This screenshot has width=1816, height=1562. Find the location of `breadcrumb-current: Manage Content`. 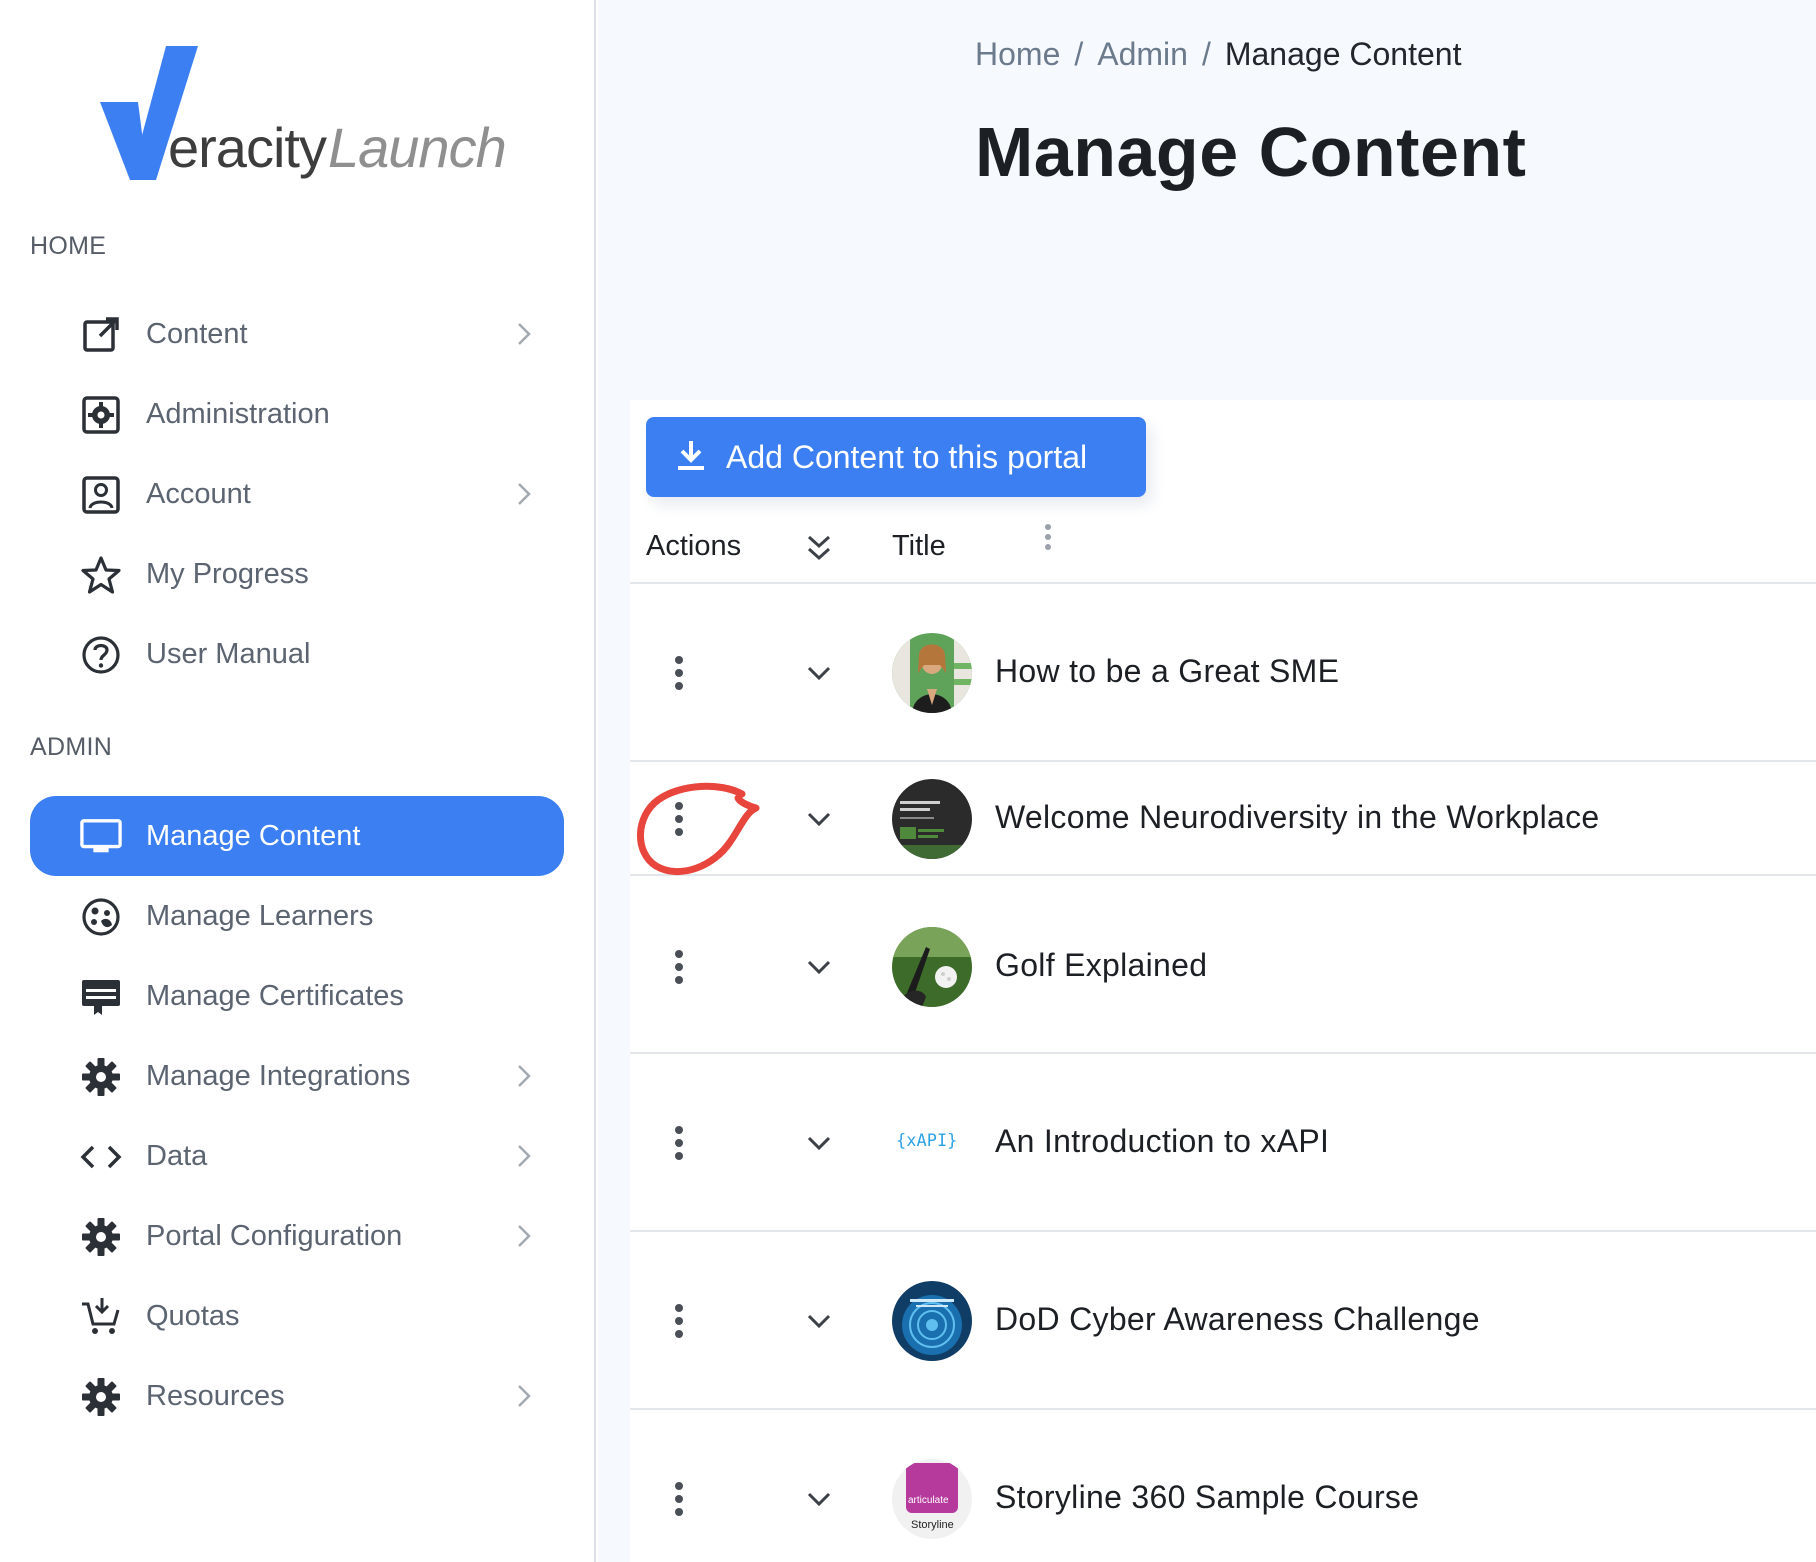

breadcrumb-current: Manage Content is located at coordinates (1343, 54).